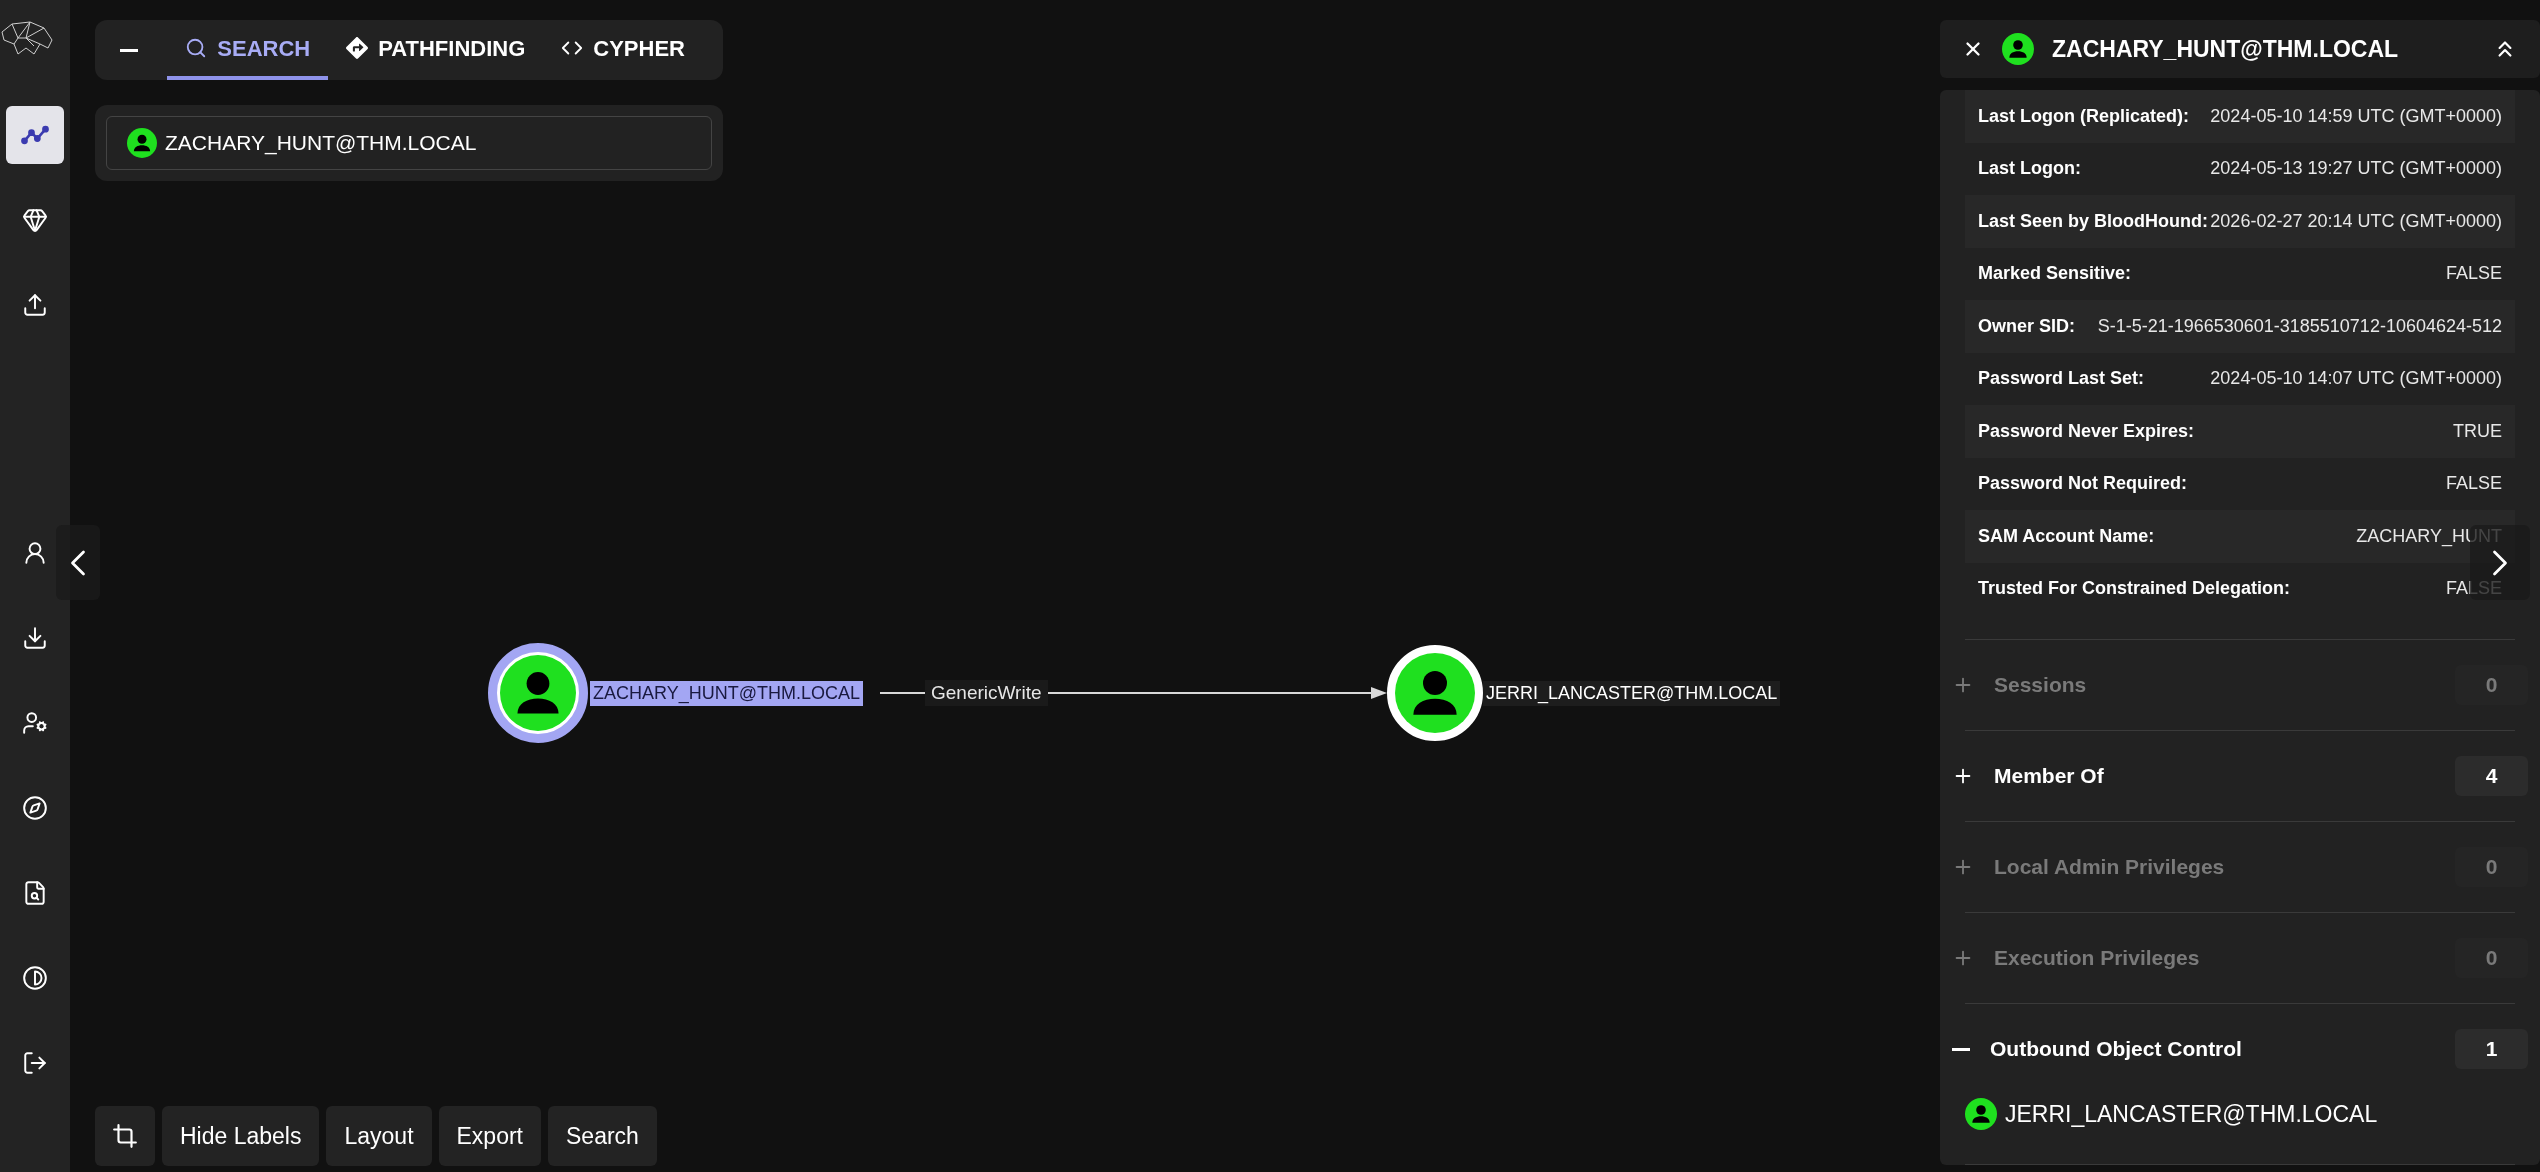  Describe the element at coordinates (2356, 169) in the screenshot. I see `property-value: 2024-05-13 19:27 UTC (GMT+0000)` at that location.